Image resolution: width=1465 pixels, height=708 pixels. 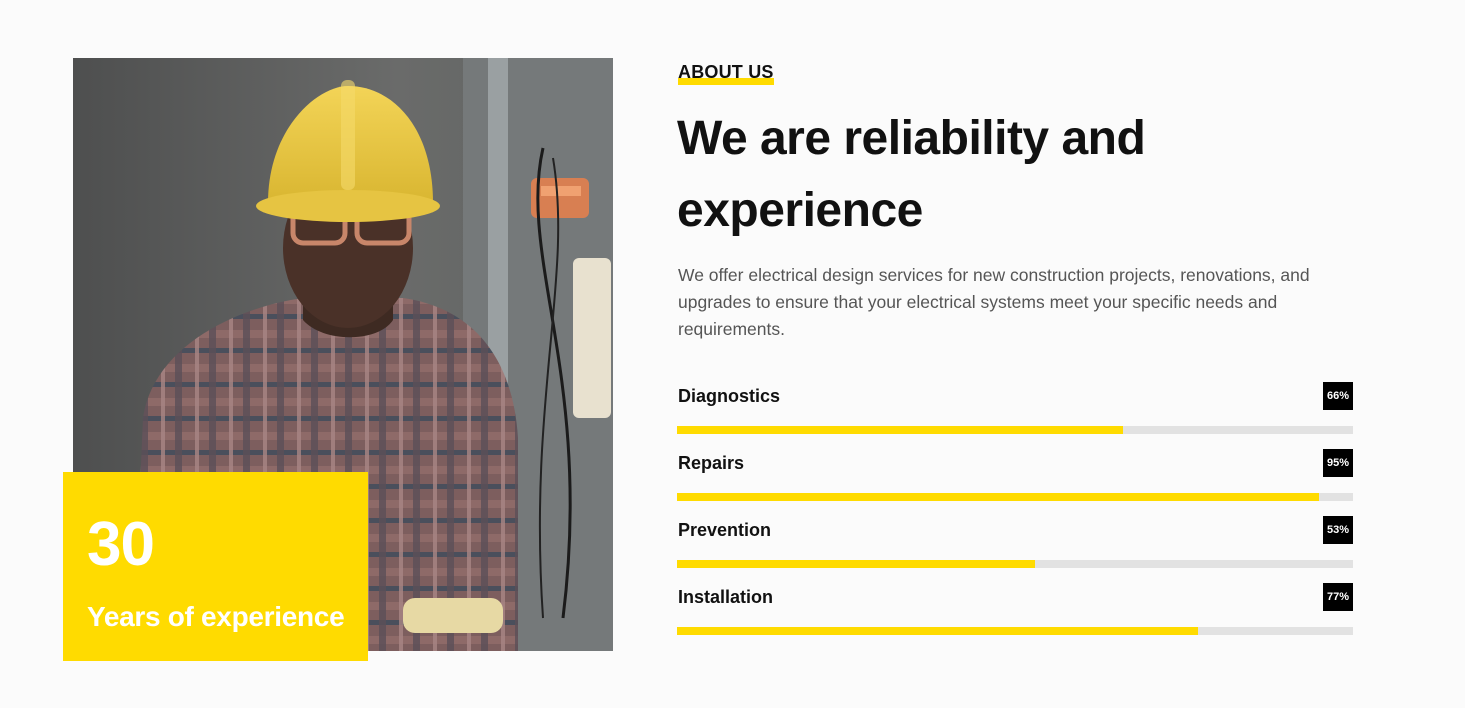 What do you see at coordinates (1338, 597) in the screenshot?
I see `skill-percent-badge: 77%` at bounding box center [1338, 597].